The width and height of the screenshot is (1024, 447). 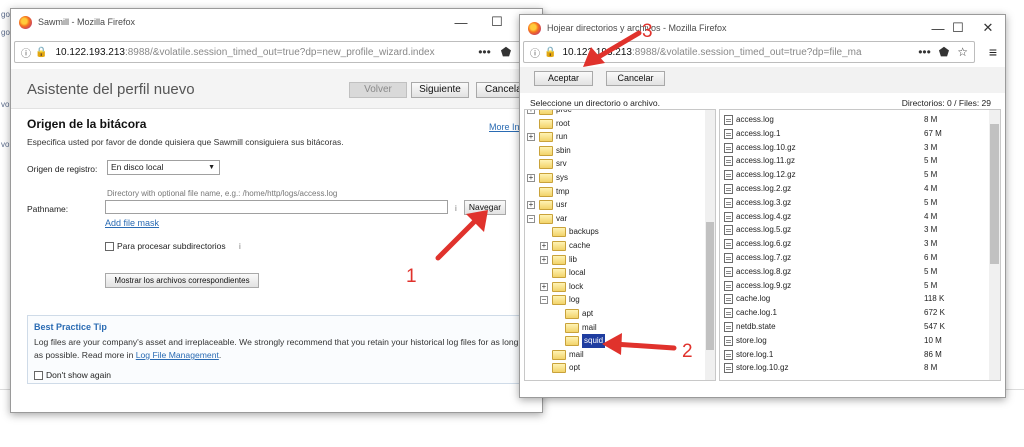 I want to click on dont-show-label: Don't show again, so click(x=78, y=375).